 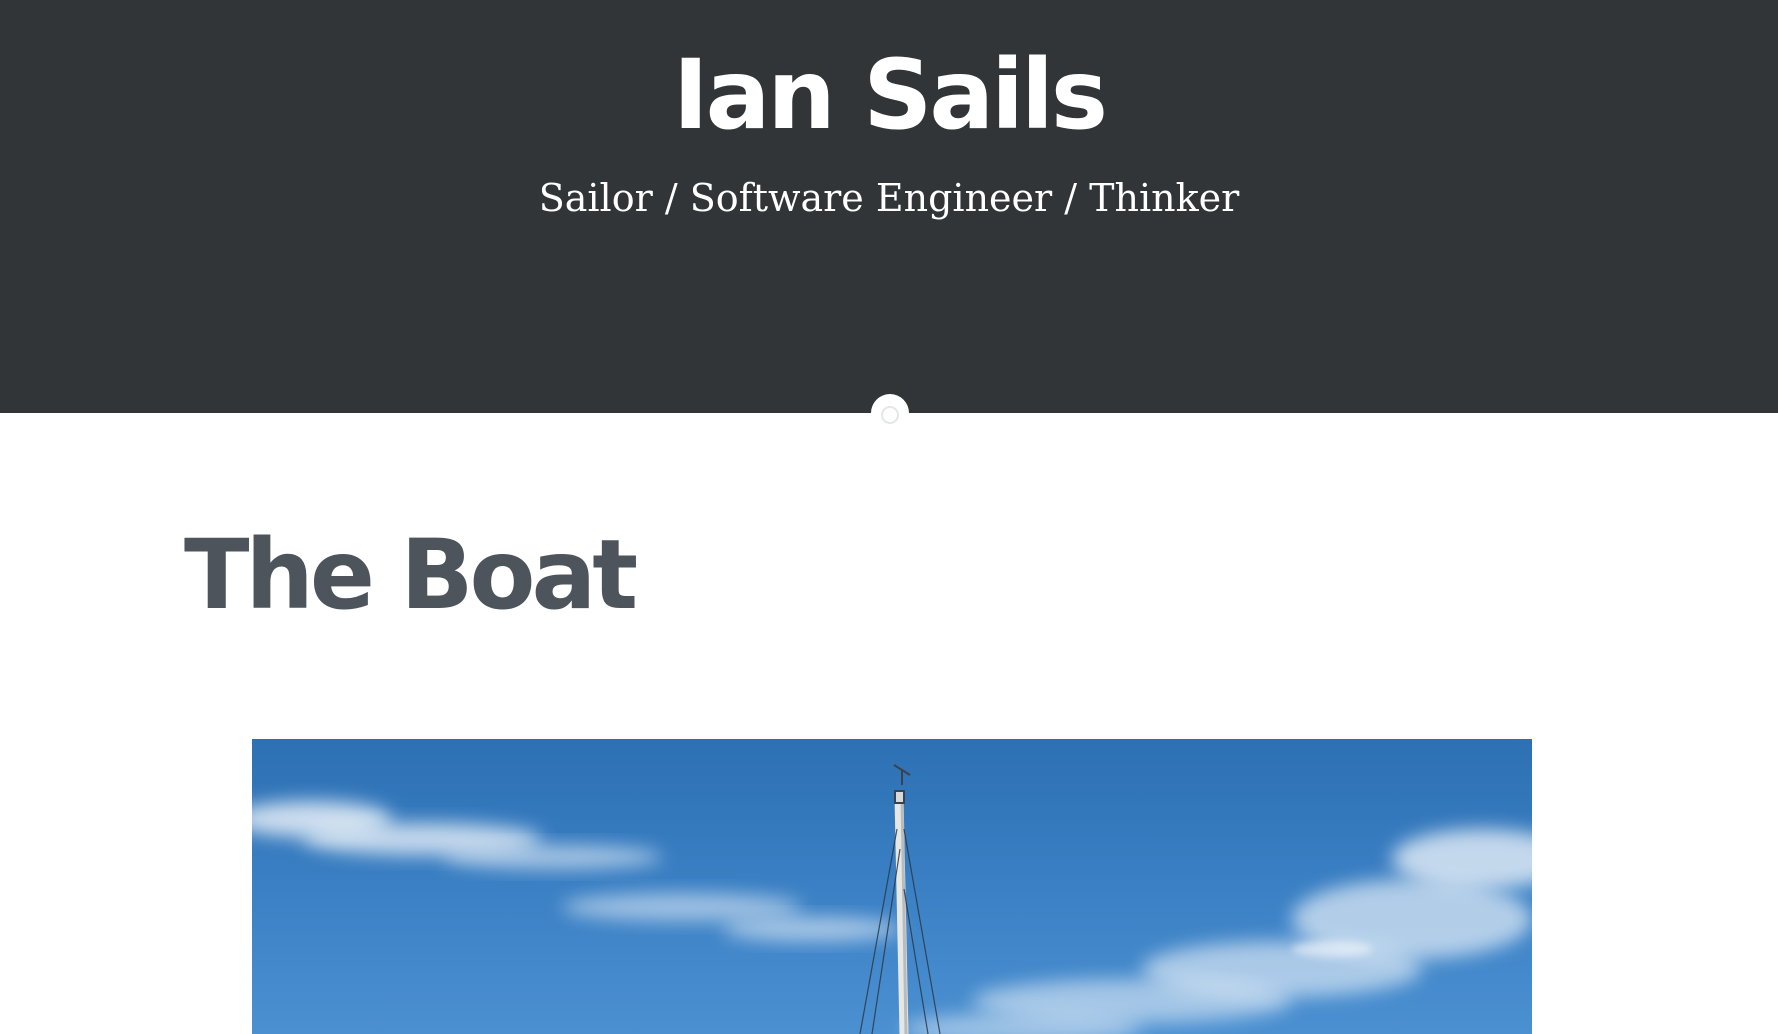 I want to click on menu-toggle-button, so click(x=890, y=413).